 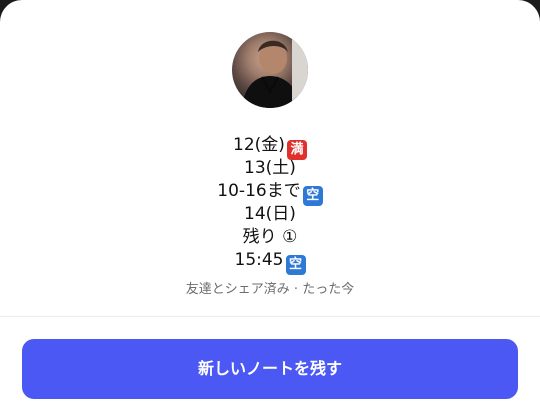 What do you see at coordinates (270, 289) in the screenshot?
I see `share-status: 友達とシェア済み · たった今` at bounding box center [270, 289].